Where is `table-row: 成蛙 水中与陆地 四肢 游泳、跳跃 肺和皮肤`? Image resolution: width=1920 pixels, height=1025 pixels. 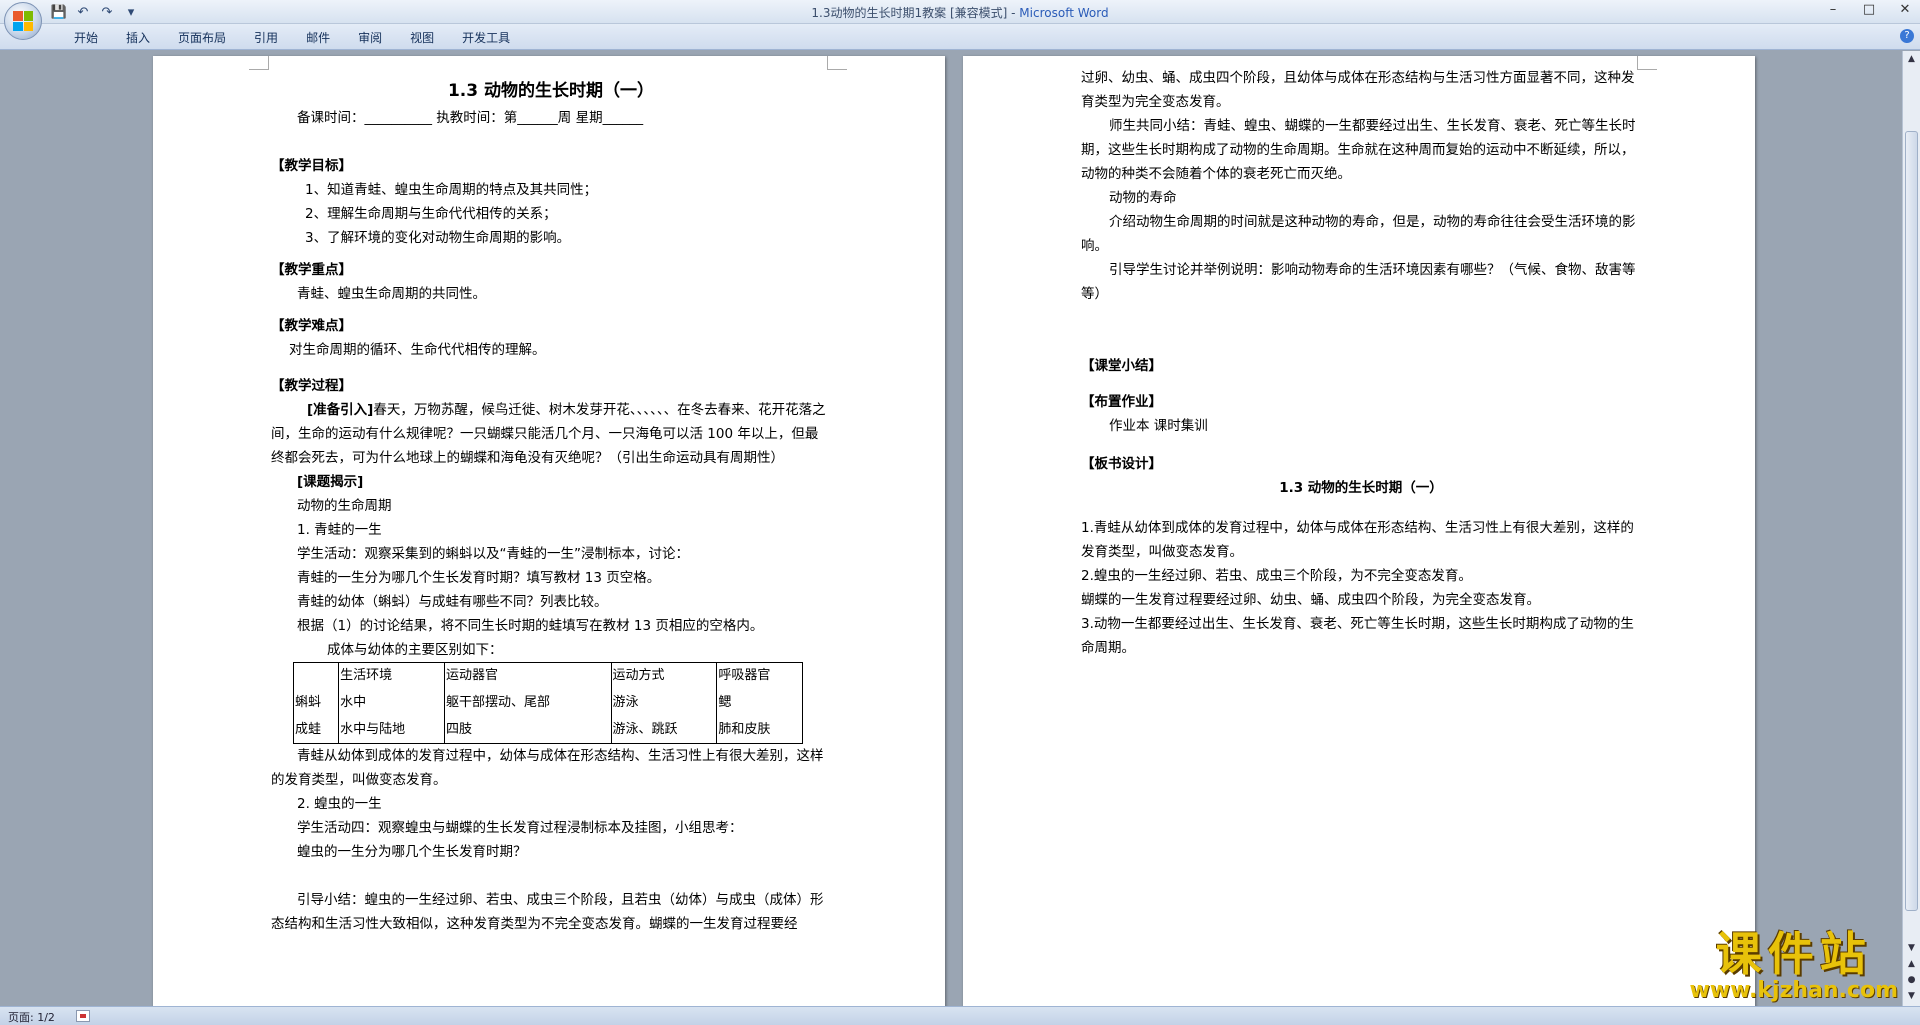
table-row: 成蛙 水中与陆地 四肢 游泳、跳跃 肺和皮肤 is located at coordinates (547, 730).